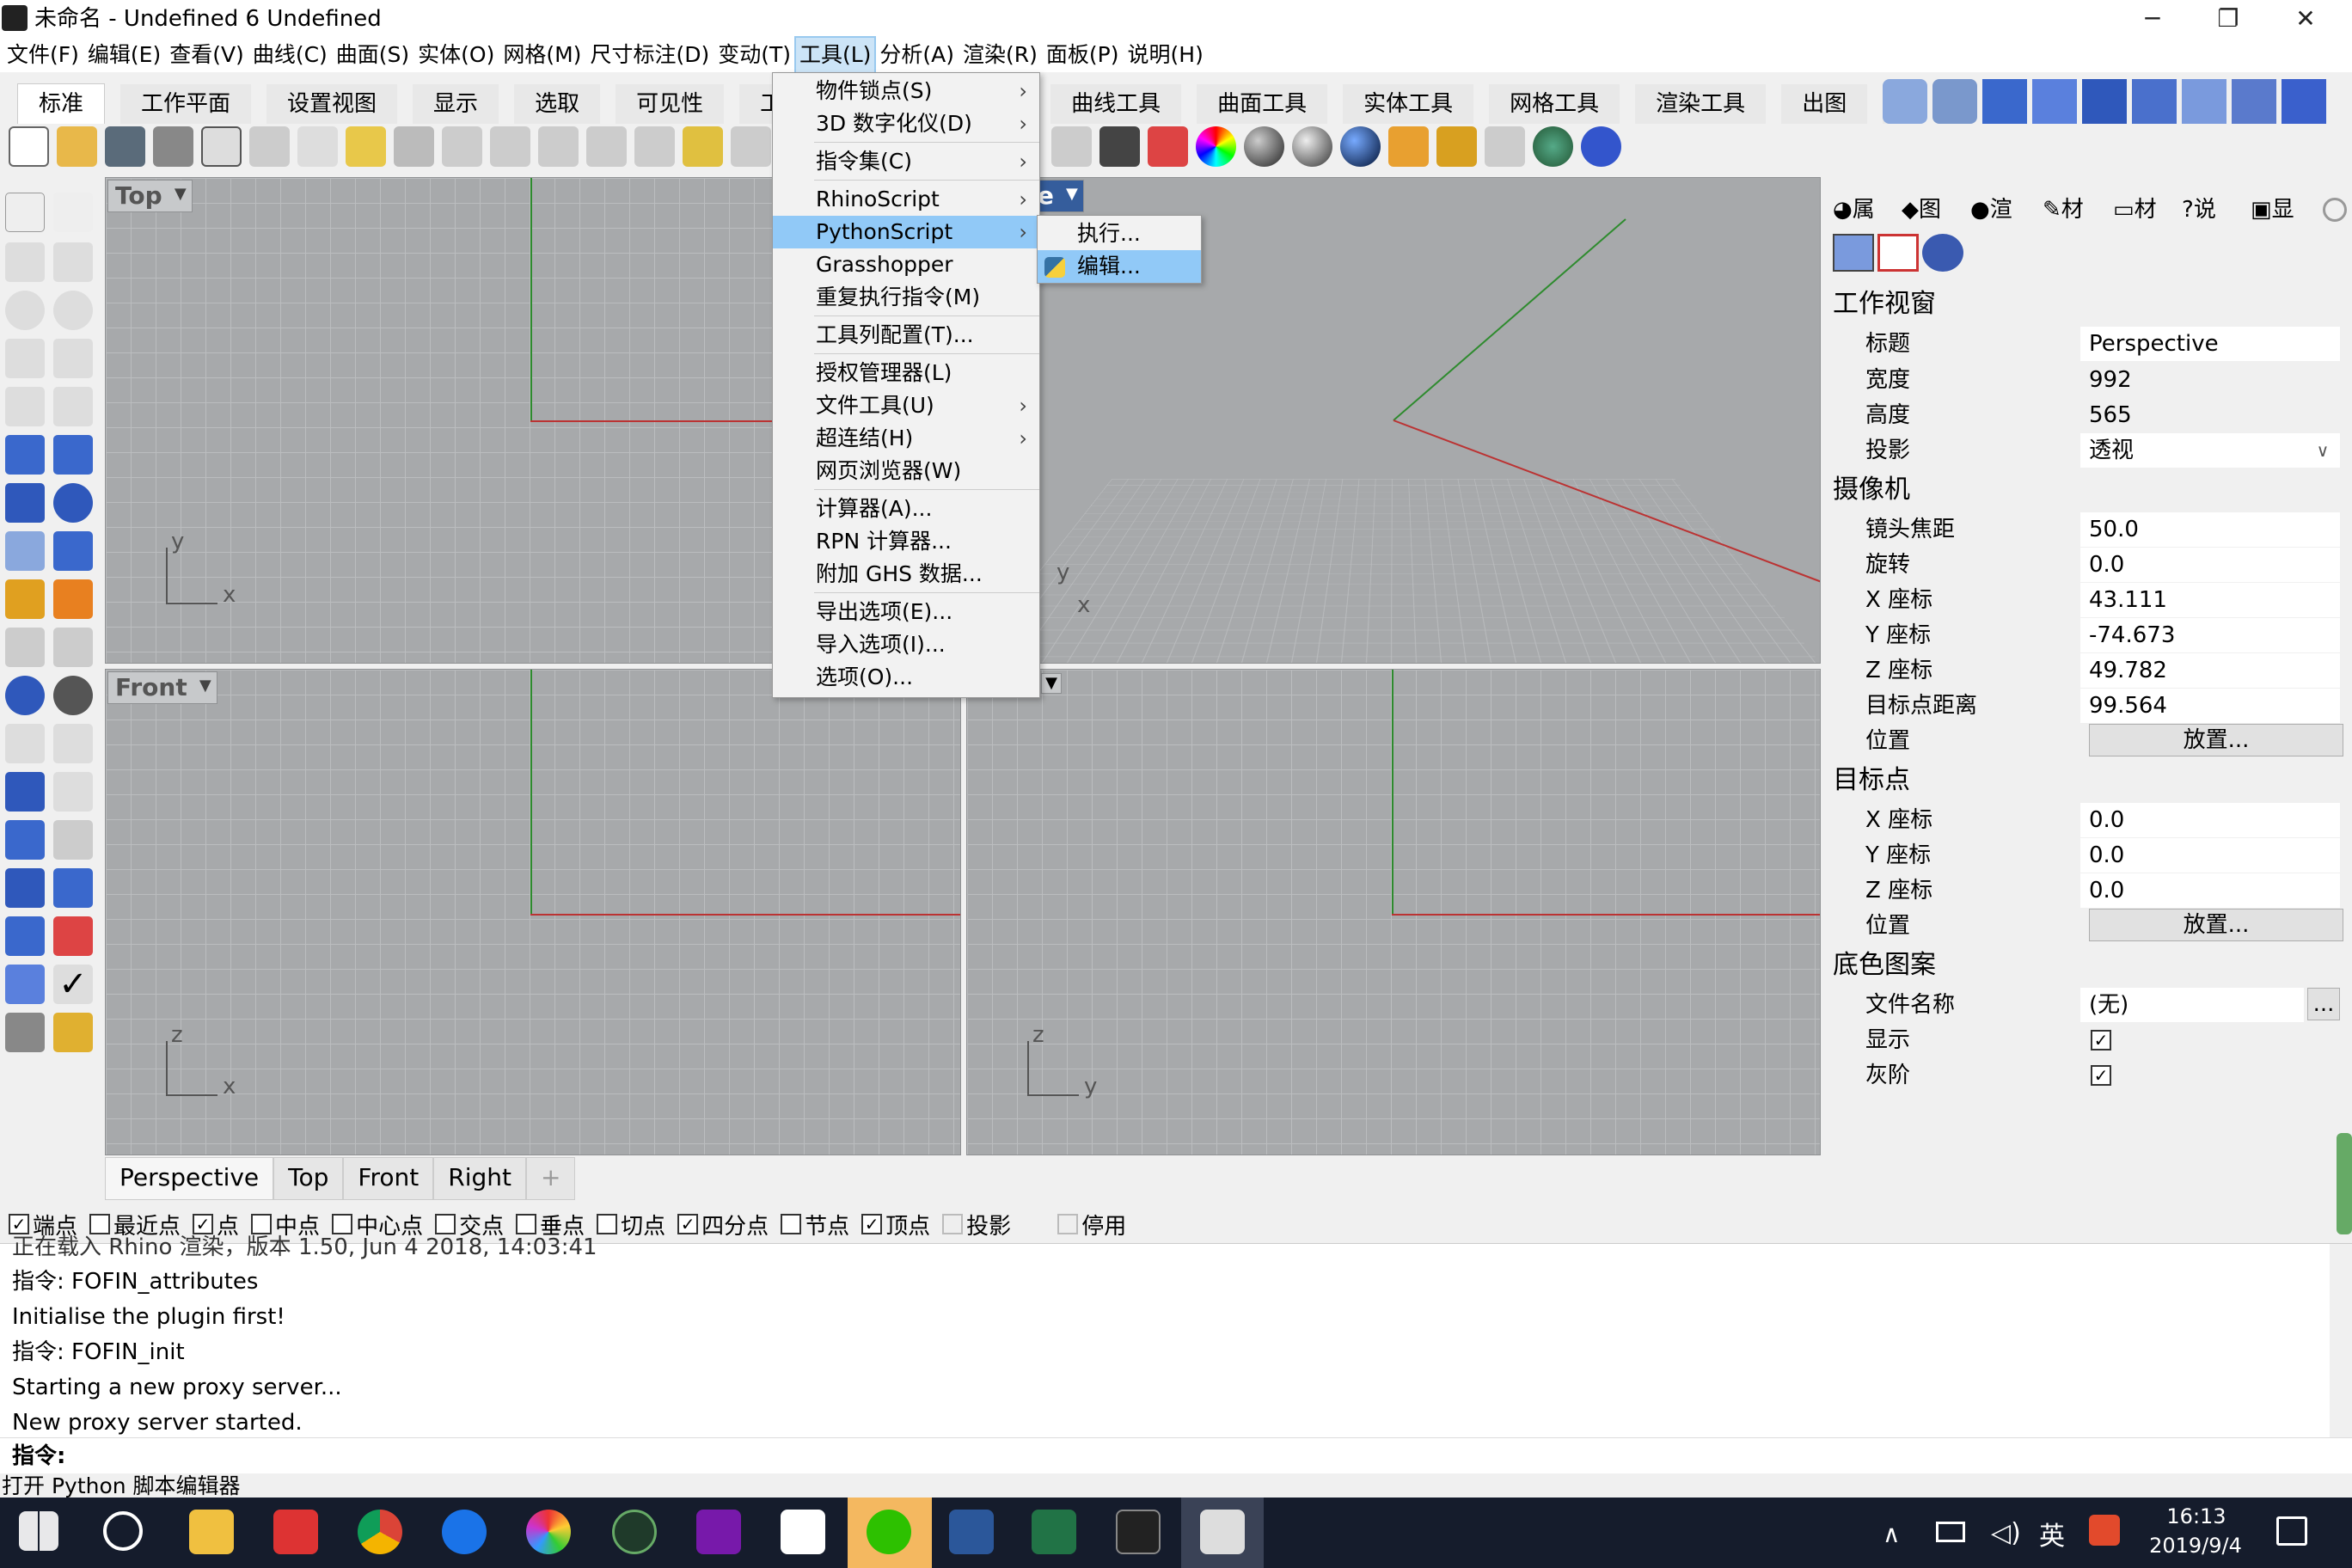 Image resolution: width=2352 pixels, height=1568 pixels. I want to click on command-input, so click(1178, 1456).